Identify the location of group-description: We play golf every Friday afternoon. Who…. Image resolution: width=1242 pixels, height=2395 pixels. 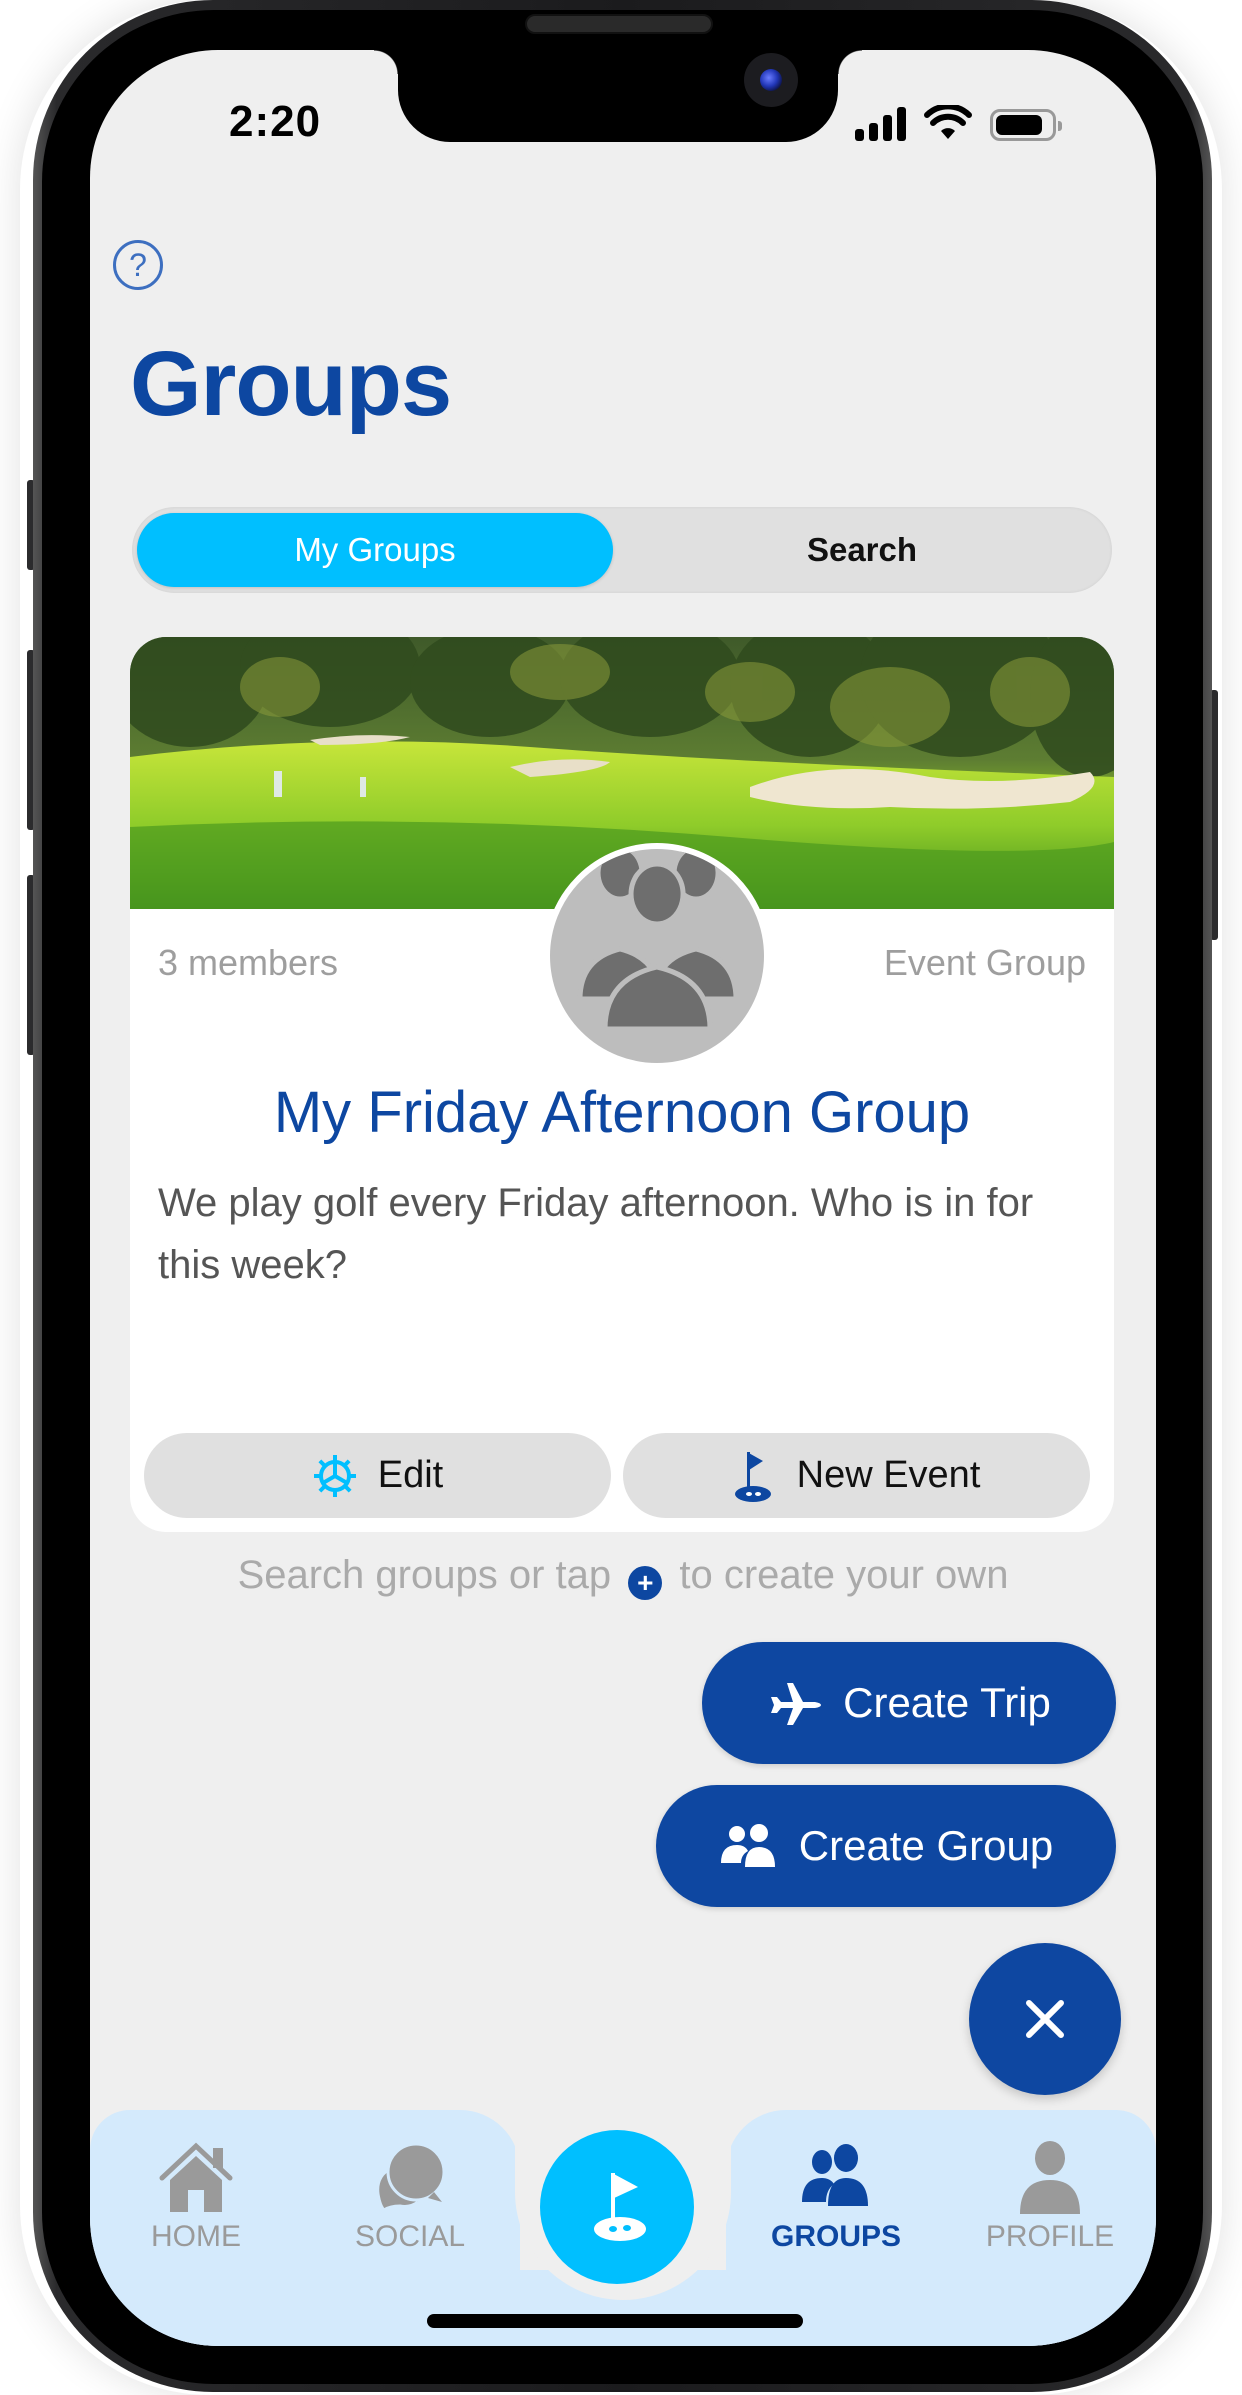
(596, 1234).